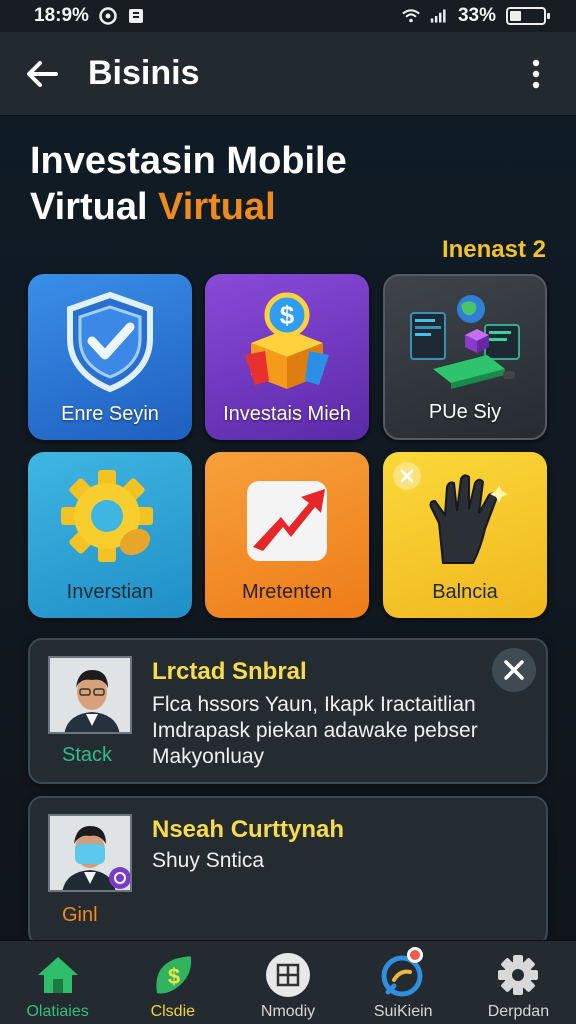 This screenshot has width=576, height=1024. I want to click on more-vertical-icon, so click(536, 73).